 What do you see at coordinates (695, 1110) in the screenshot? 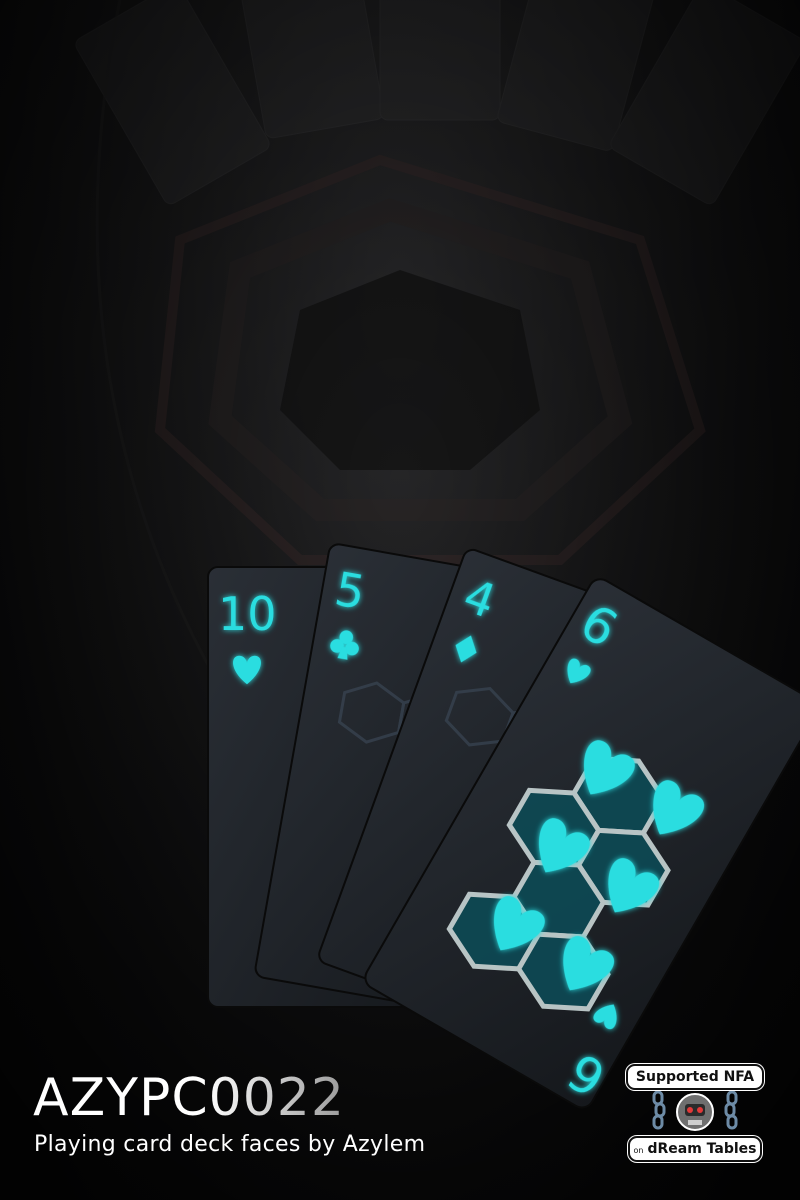
I see `robot-emblem-icon` at bounding box center [695, 1110].